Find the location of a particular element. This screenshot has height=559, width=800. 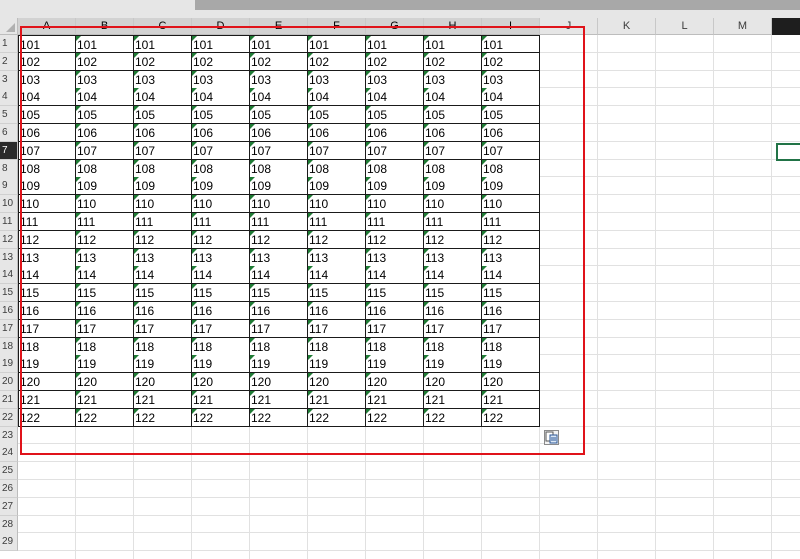

cell-b6: 106 is located at coordinates (105, 133).